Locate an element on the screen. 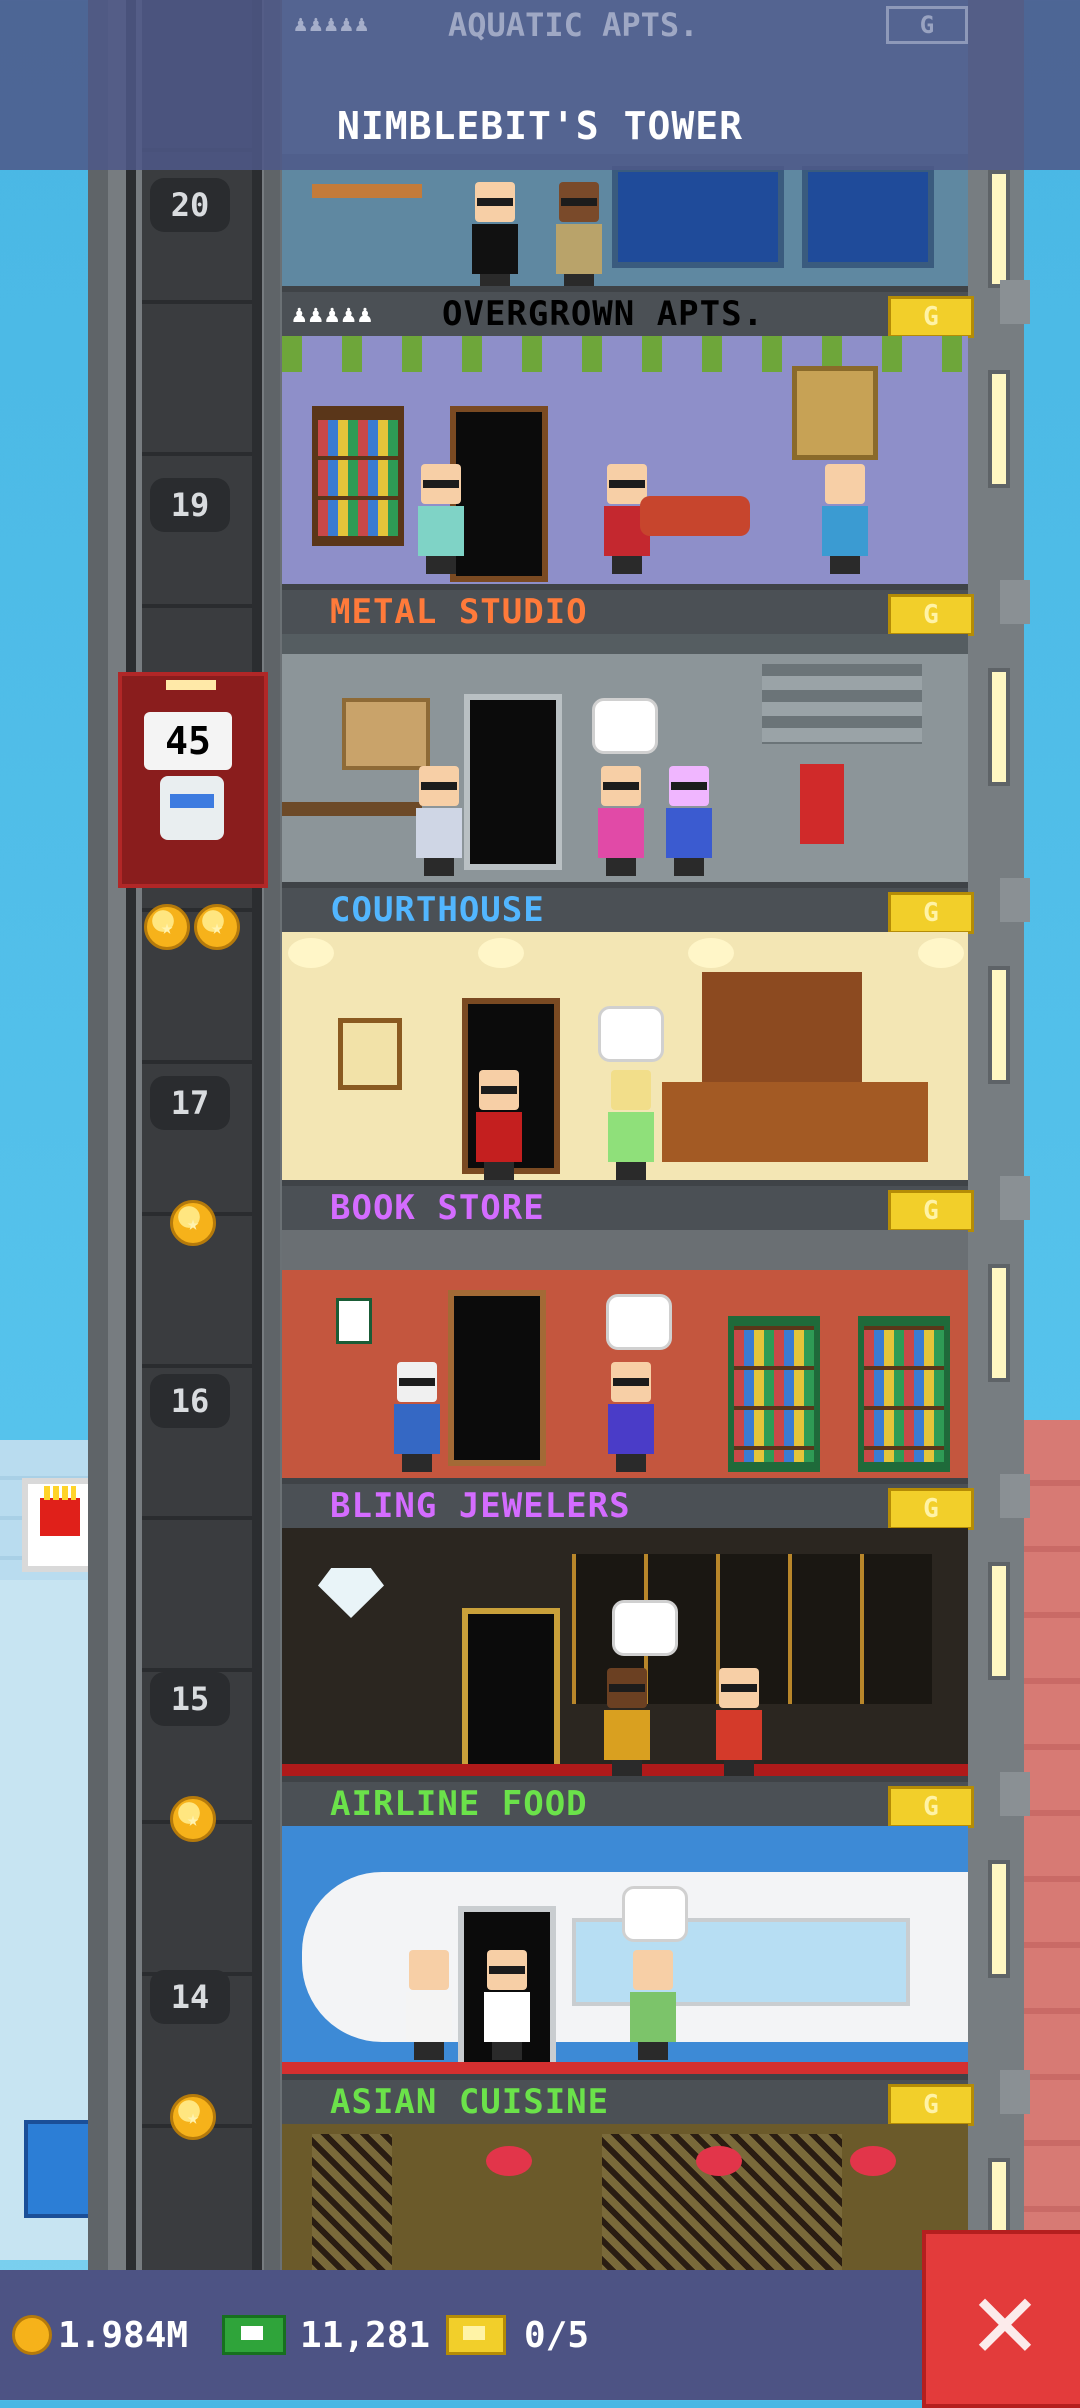 The height and width of the screenshot is (2408, 1080). elevator-track is located at coordinates (197, 1140).